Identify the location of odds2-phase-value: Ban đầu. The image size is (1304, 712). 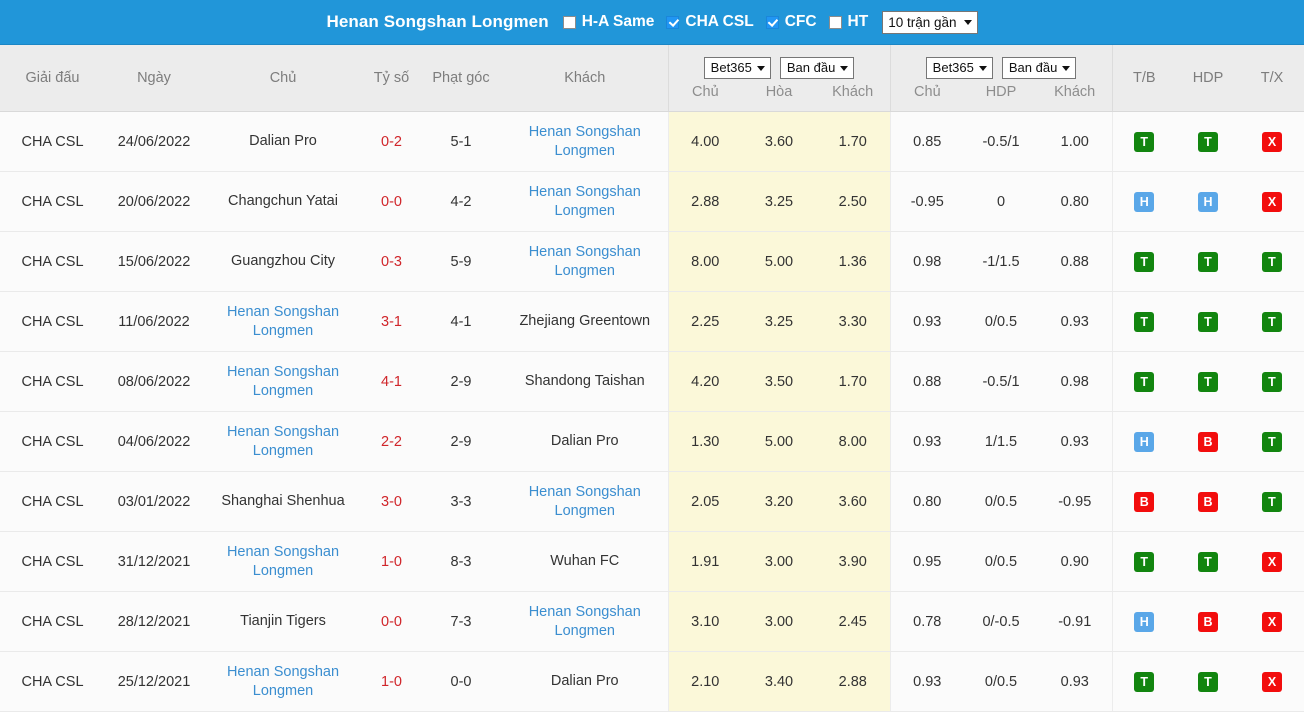
(1033, 67).